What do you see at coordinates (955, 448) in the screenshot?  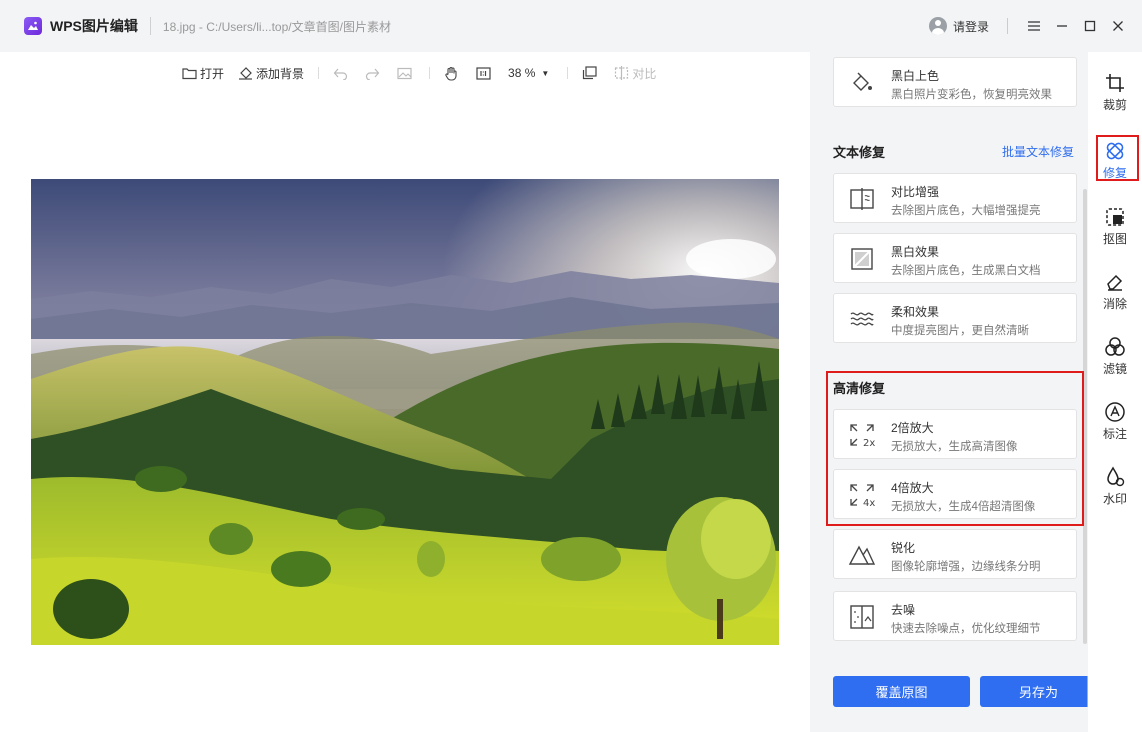 I see `hd-repair-highlight` at bounding box center [955, 448].